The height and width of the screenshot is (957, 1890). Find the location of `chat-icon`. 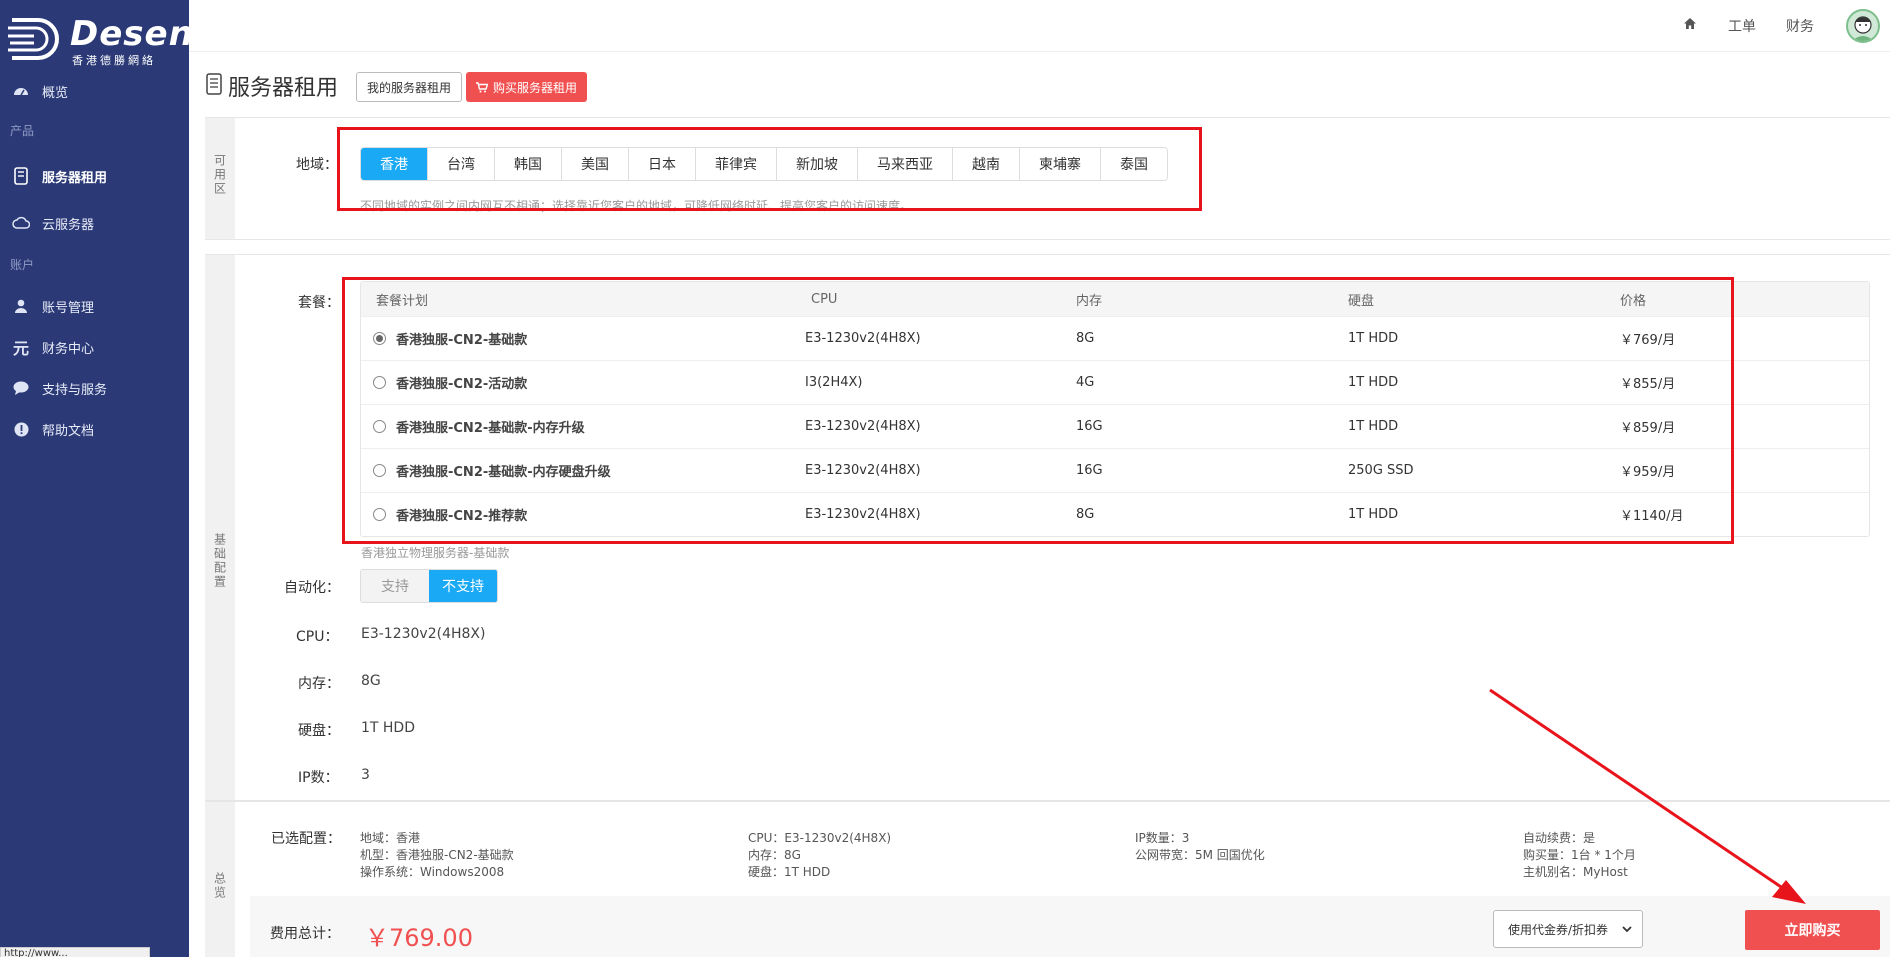

chat-icon is located at coordinates (21, 388).